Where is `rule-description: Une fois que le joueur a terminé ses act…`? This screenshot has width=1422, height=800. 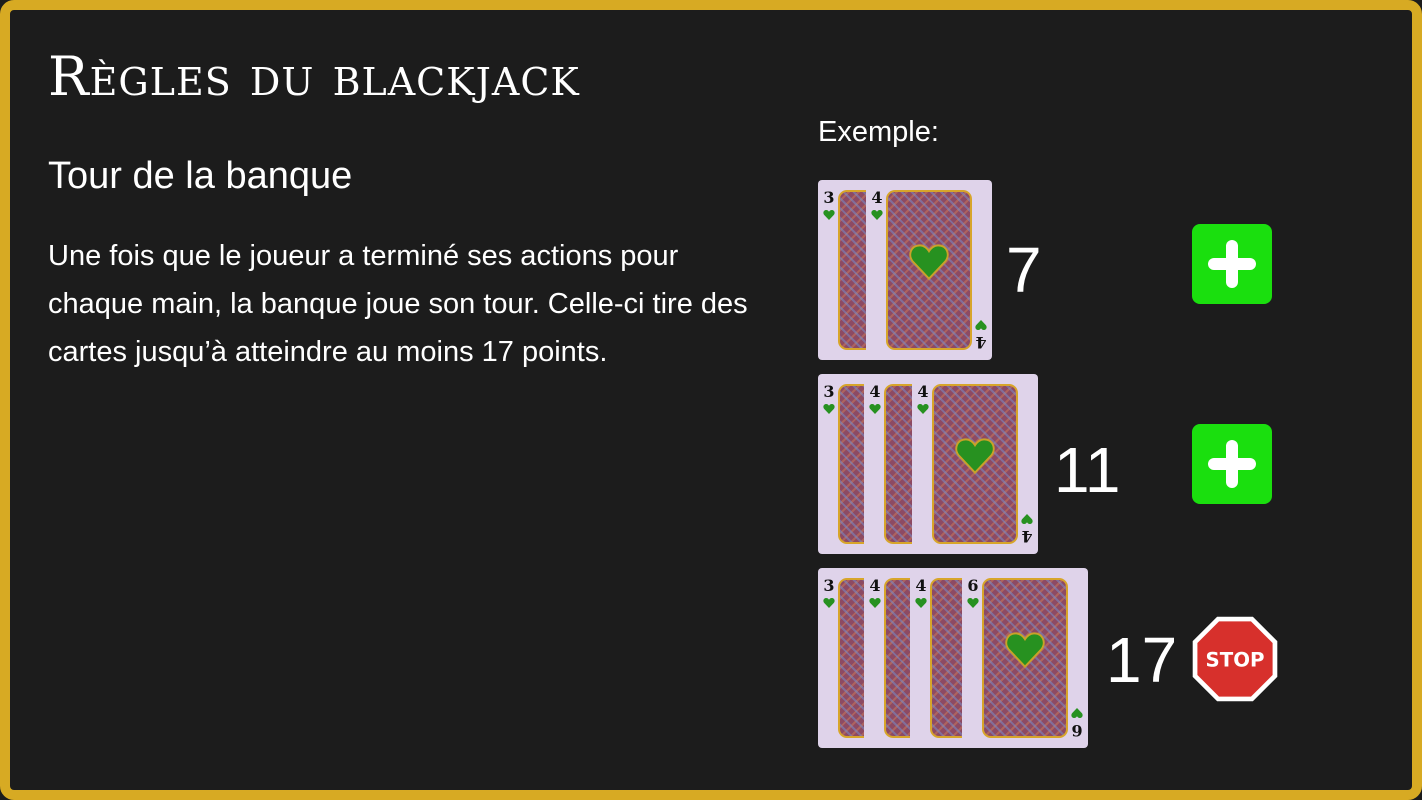
rule-description: Une fois que le joueur a terminé ses act… is located at coordinates (398, 304).